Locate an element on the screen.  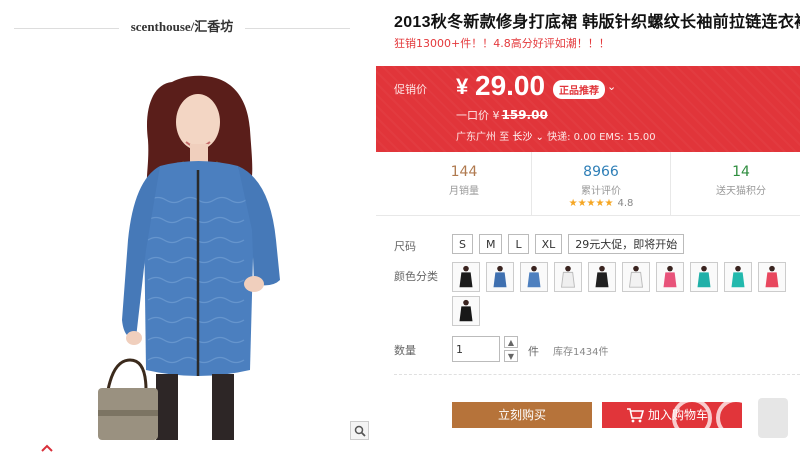
original-price-prefix: 一口价 ¥ is located at coordinates (478, 115).